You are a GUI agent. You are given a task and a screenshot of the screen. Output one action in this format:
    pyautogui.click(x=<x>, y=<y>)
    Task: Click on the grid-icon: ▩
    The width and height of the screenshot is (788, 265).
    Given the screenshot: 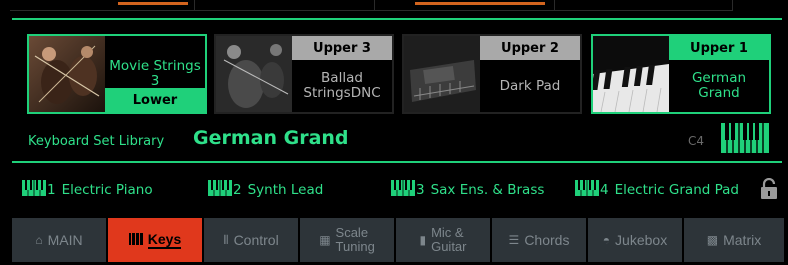 What is the action you would take?
    pyautogui.click(x=712, y=240)
    